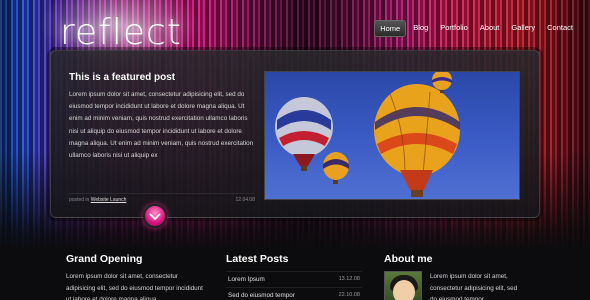 Image resolution: width=590 pixels, height=300 pixels. Describe the element at coordinates (408, 259) in the screenshot. I see `about-title: About me` at that location.